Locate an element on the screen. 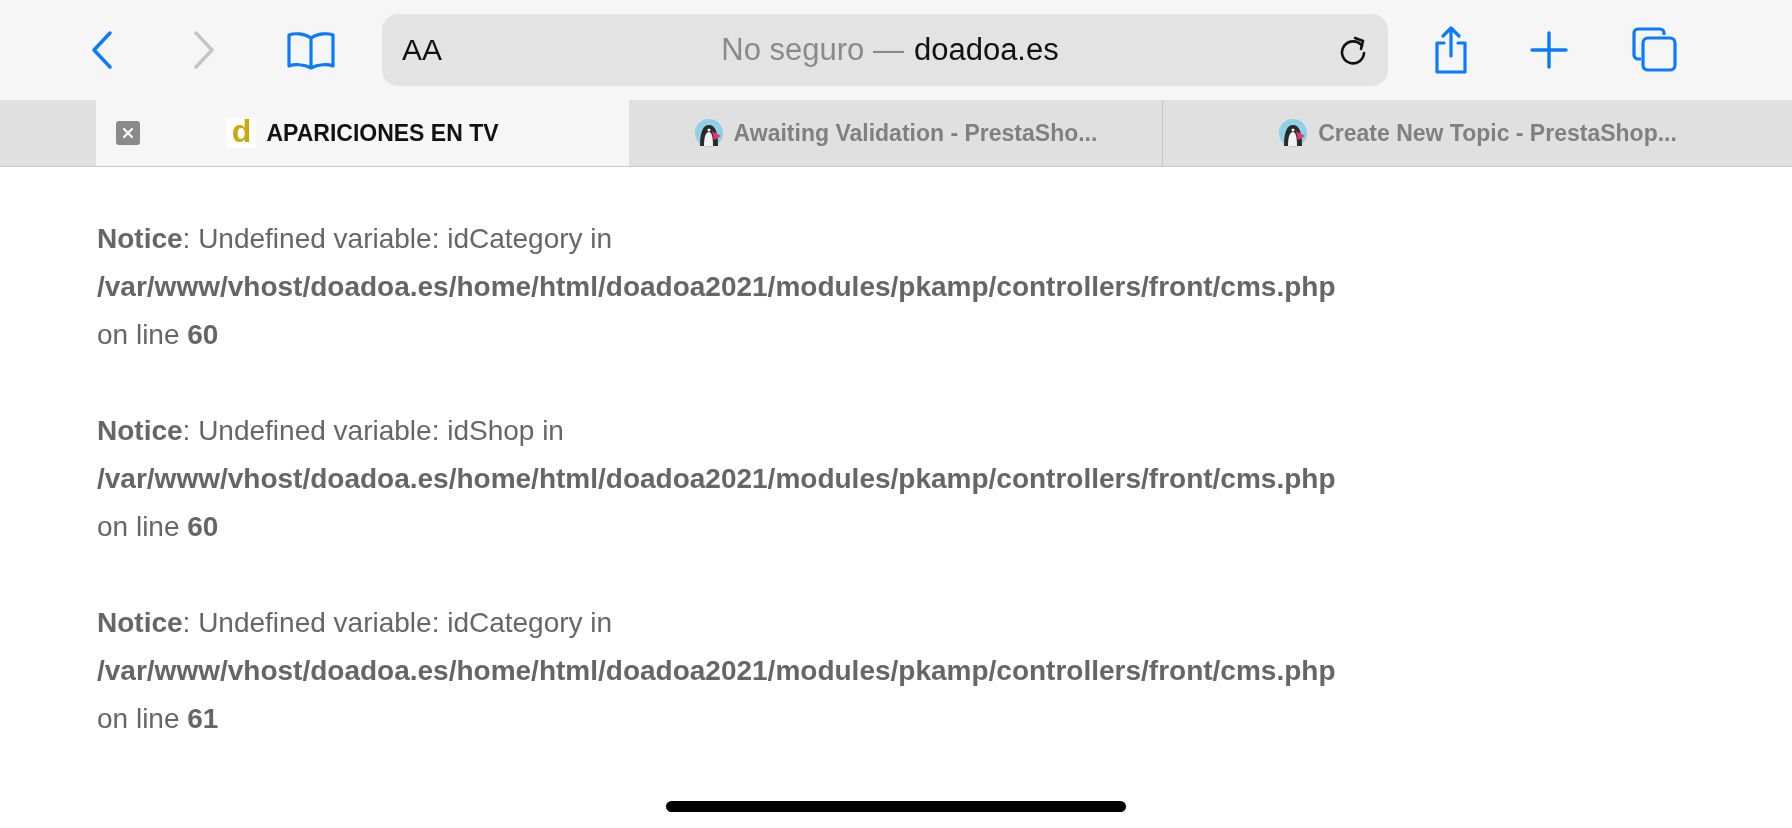 This screenshot has width=1792, height=828. url-text: doadoa.es is located at coordinates (986, 49).